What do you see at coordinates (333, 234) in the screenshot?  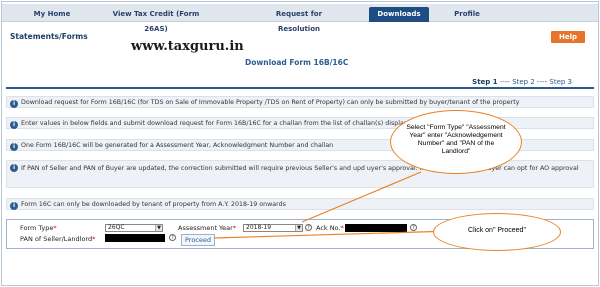 I see `callout-pointer-bottom` at bounding box center [333, 234].